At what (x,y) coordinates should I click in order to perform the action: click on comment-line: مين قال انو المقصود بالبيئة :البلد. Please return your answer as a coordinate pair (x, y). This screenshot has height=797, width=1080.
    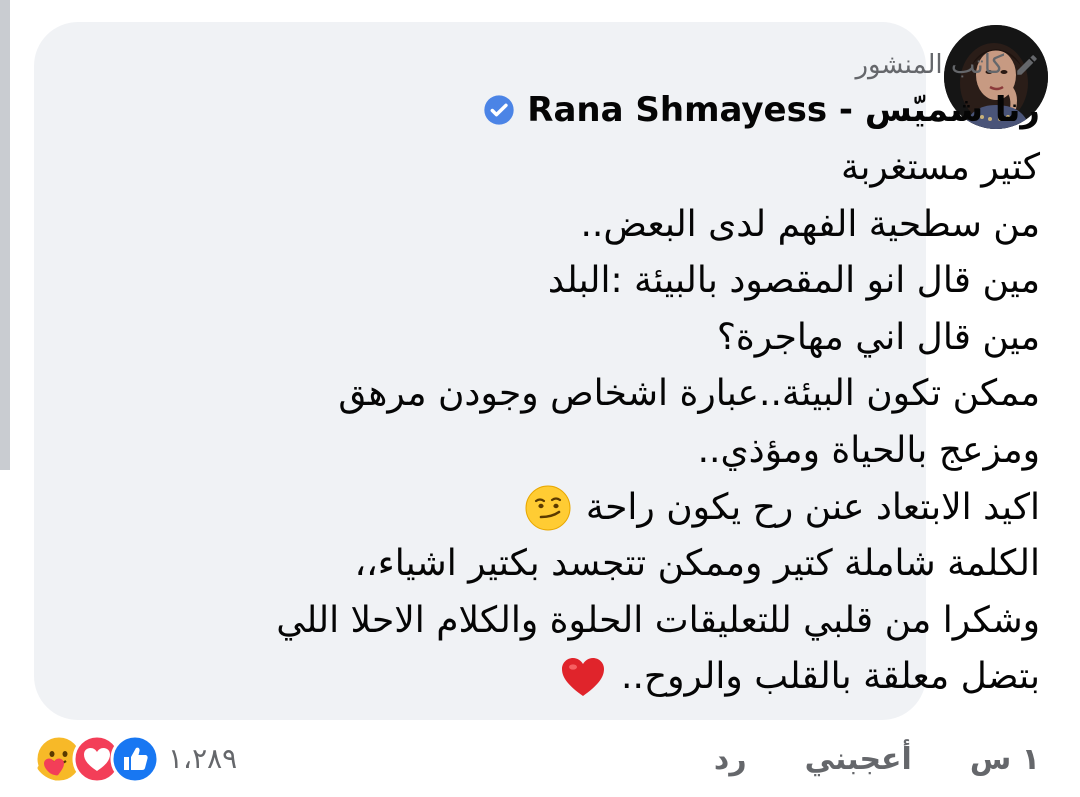
    Looking at the image, I should click on (793, 281).